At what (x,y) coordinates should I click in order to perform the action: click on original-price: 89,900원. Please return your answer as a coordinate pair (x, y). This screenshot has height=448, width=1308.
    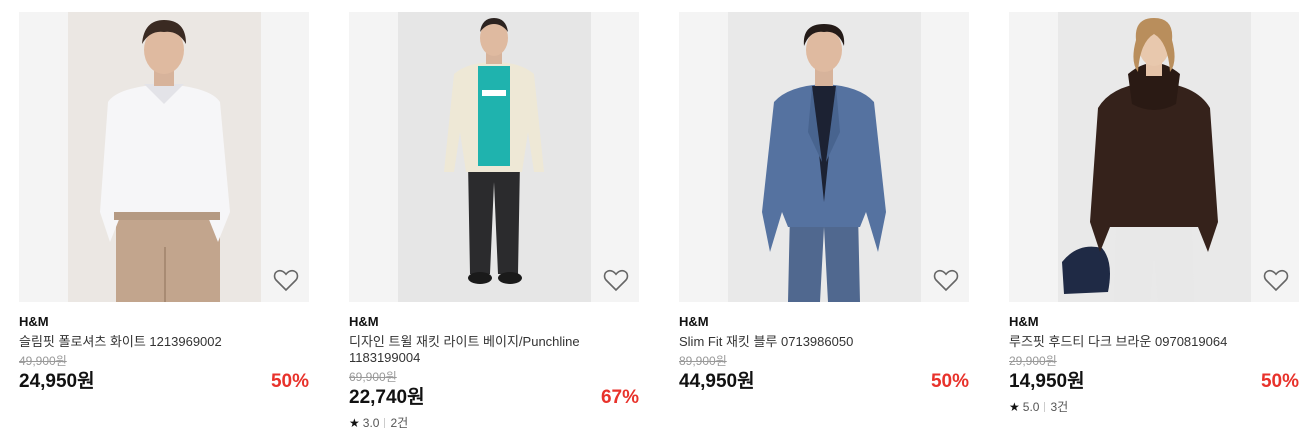
    Looking at the image, I should click on (703, 361).